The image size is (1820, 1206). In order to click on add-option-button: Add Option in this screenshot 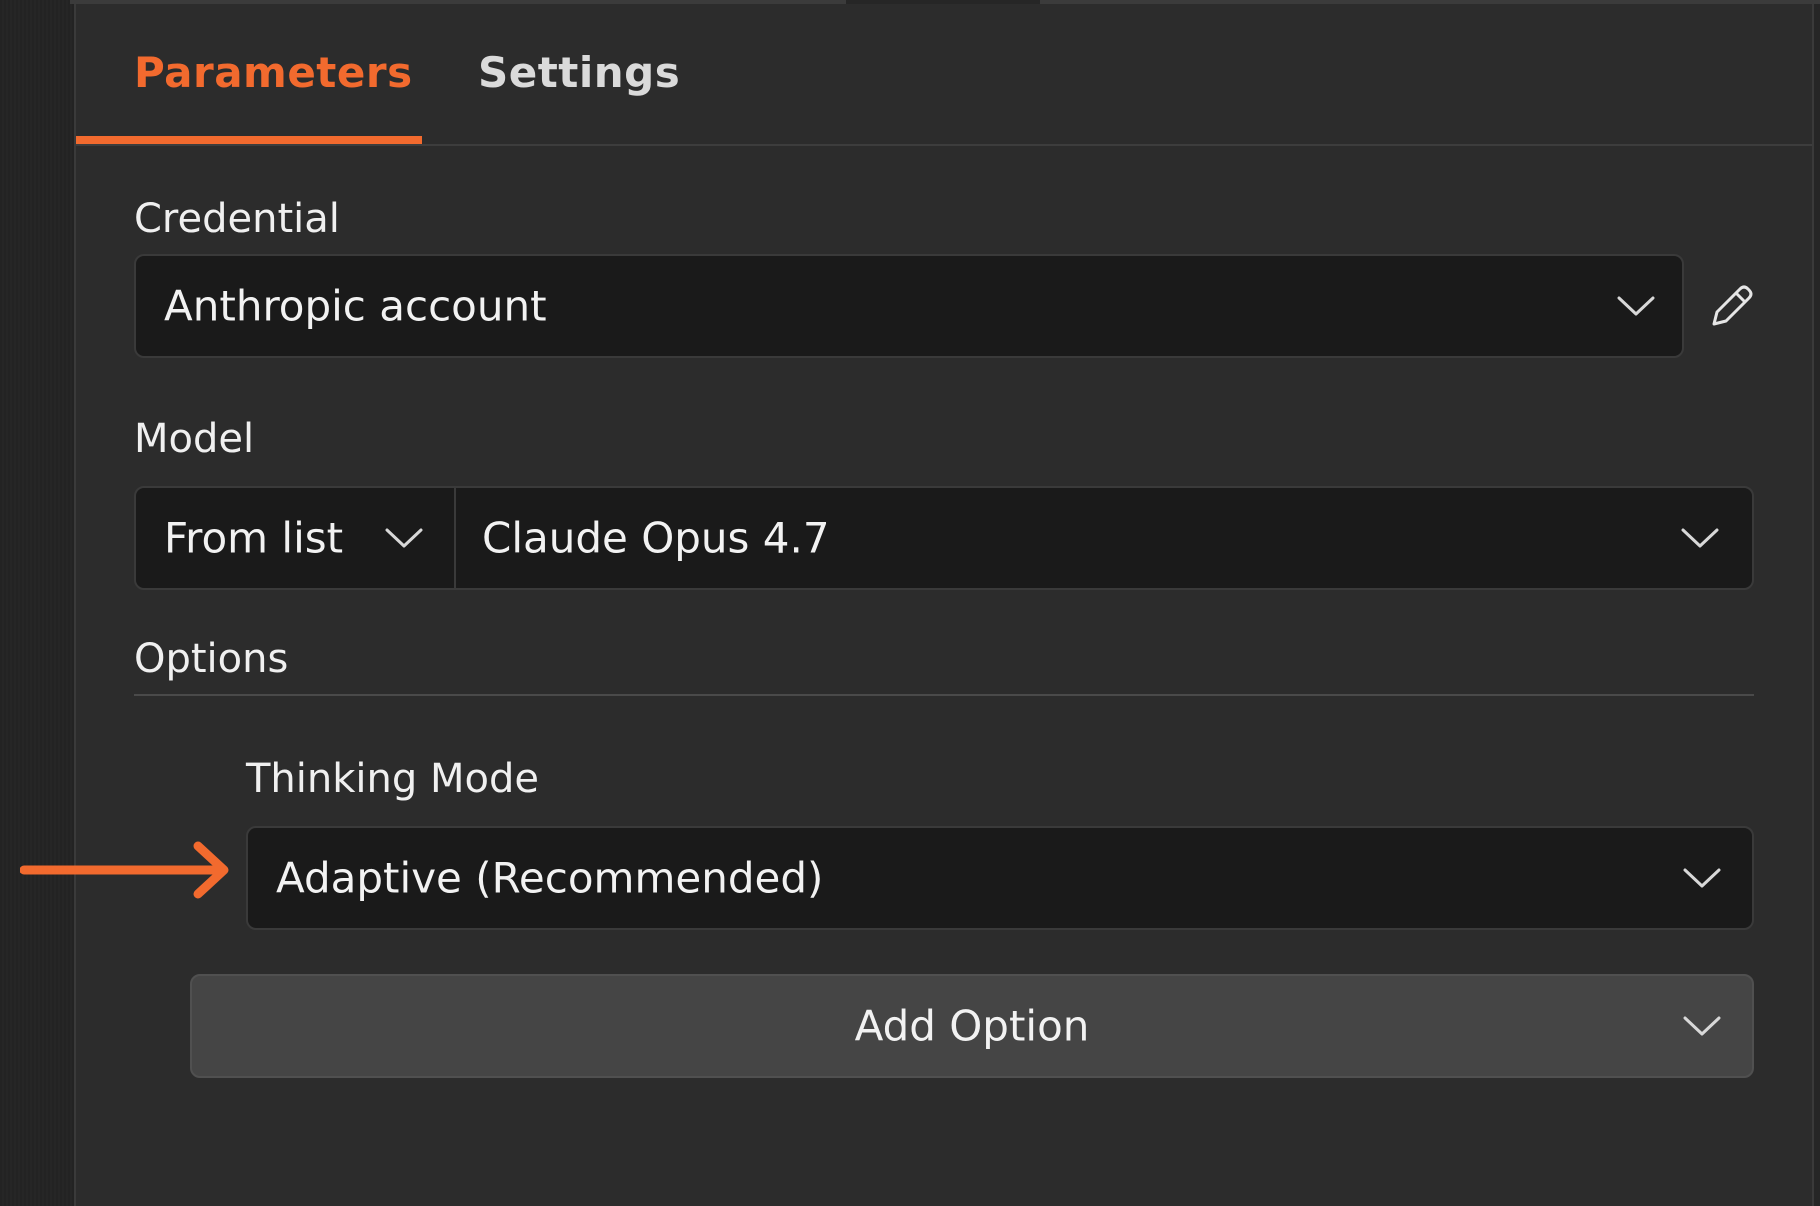, I will do `click(972, 1026)`.